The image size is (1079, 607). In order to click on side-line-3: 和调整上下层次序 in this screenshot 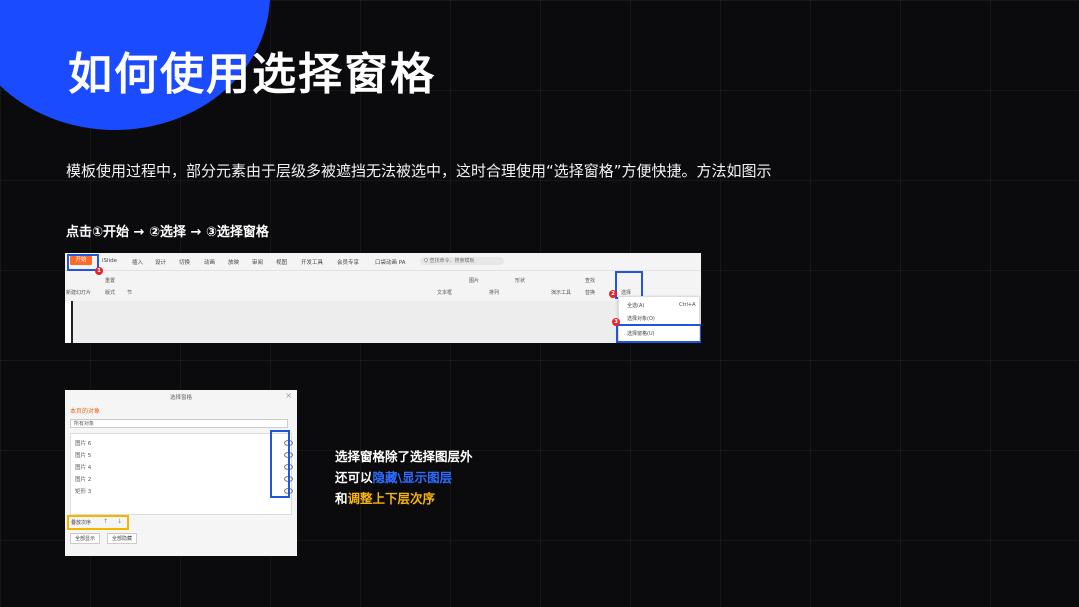, I will do `click(404, 498)`.